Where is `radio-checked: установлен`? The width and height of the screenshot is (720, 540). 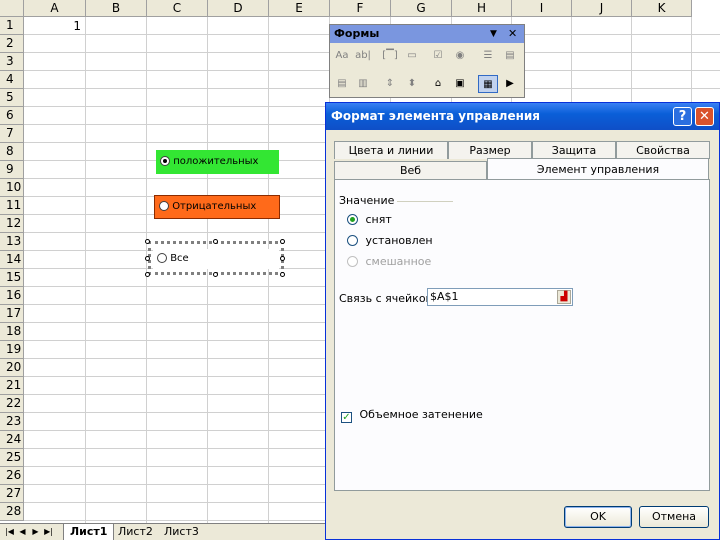
radio-checked: установлен is located at coordinates (390, 240).